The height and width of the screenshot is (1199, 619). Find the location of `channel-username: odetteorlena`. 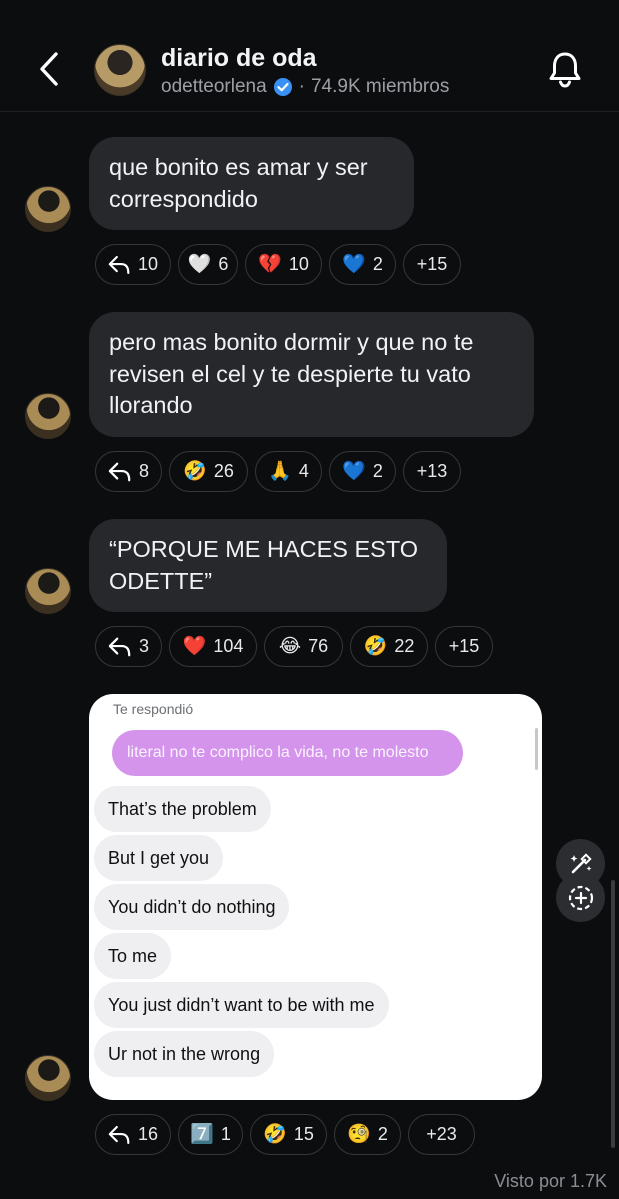

channel-username: odetteorlena is located at coordinates (214, 87).